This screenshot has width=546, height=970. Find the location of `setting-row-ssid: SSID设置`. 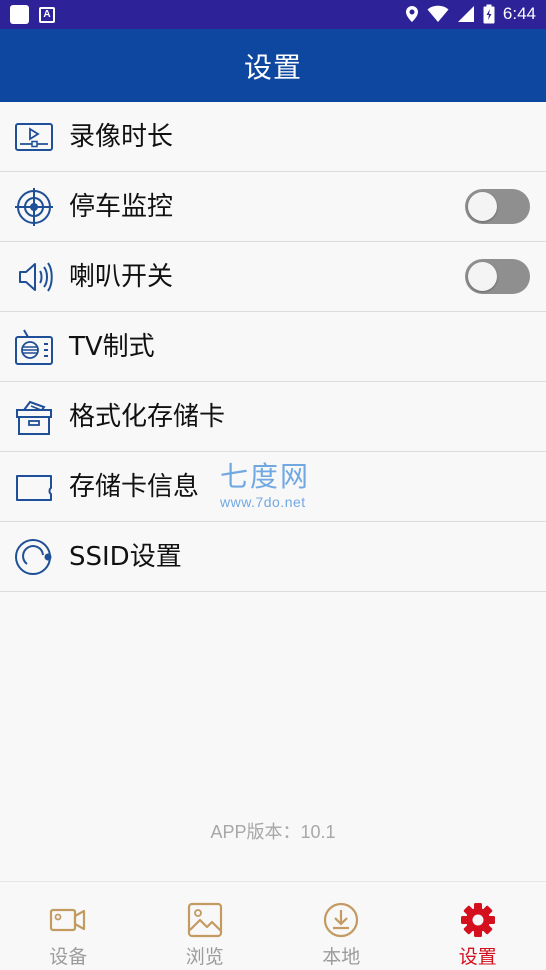

setting-row-ssid: SSID设置 is located at coordinates (273, 557).